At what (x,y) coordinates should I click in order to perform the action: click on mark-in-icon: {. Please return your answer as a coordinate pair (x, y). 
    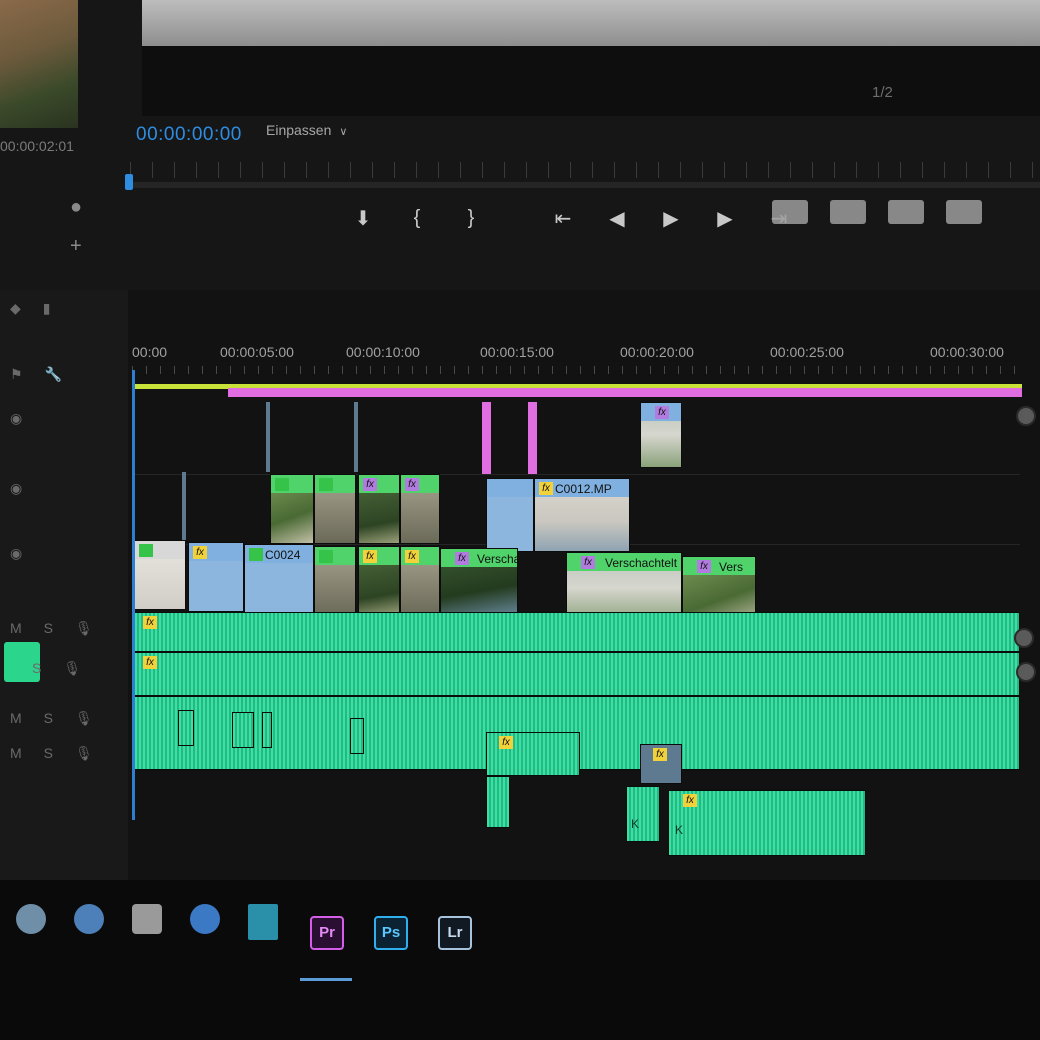
    Looking at the image, I should click on (417, 218).